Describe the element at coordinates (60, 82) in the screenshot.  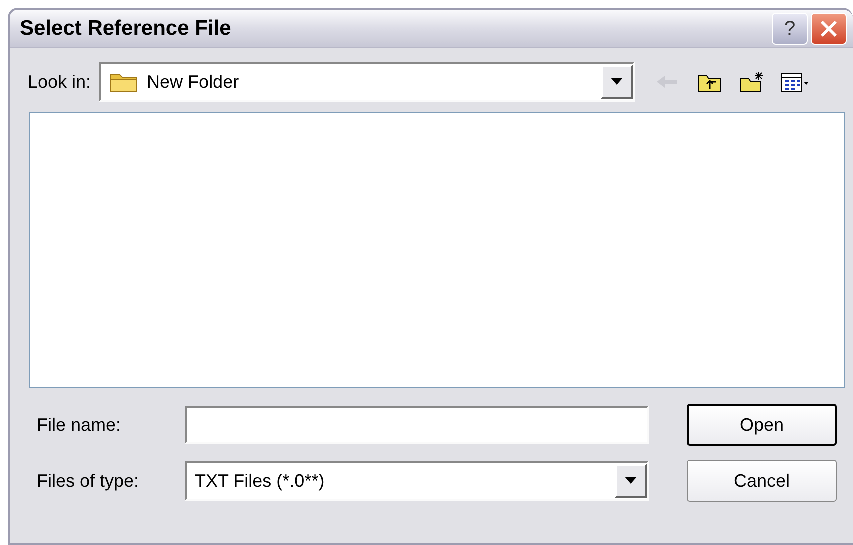
I see `look-in-label: Look in:` at that location.